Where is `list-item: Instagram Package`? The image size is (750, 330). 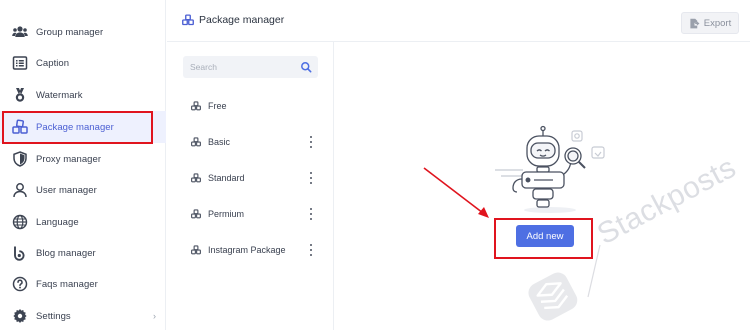
list-item: Instagram Package is located at coordinates (250, 250).